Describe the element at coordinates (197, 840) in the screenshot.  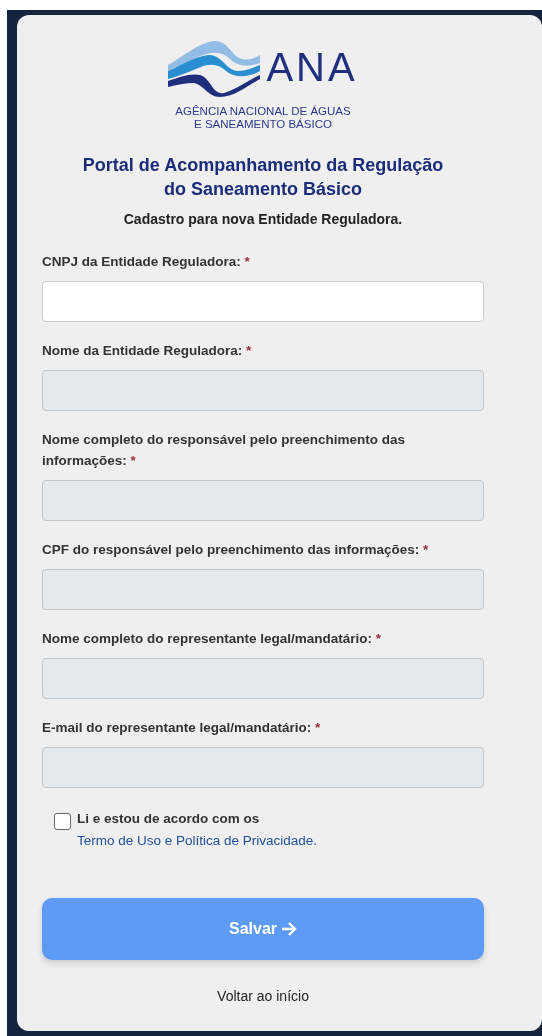
I see `terms-link: Termo de Uso e Política de Privacidade.` at that location.